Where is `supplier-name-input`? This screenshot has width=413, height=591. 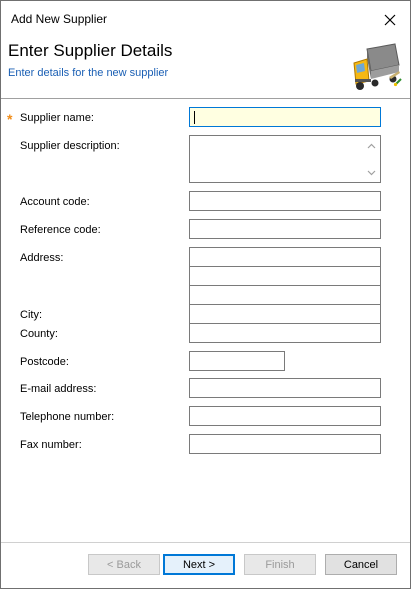
supplier-name-input is located at coordinates (285, 117).